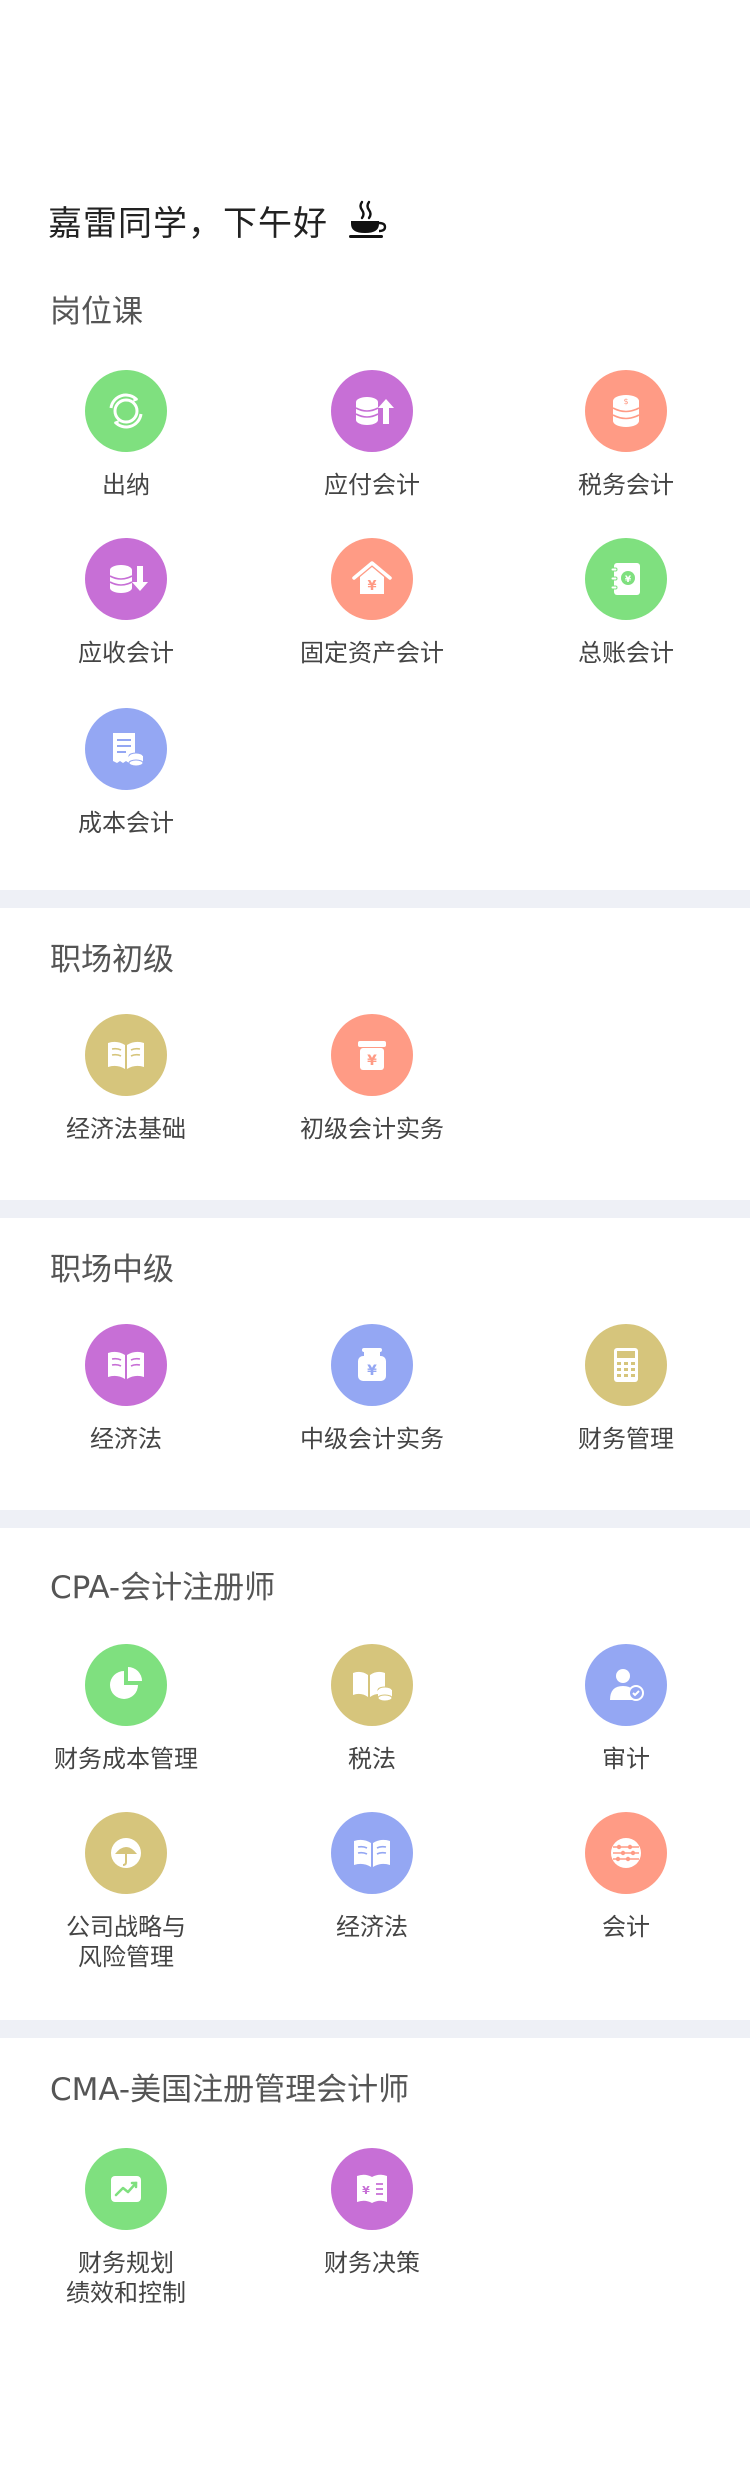 The height and width of the screenshot is (2476, 750). Describe the element at coordinates (112, 960) in the screenshot. I see `section-title: 职场初级` at that location.